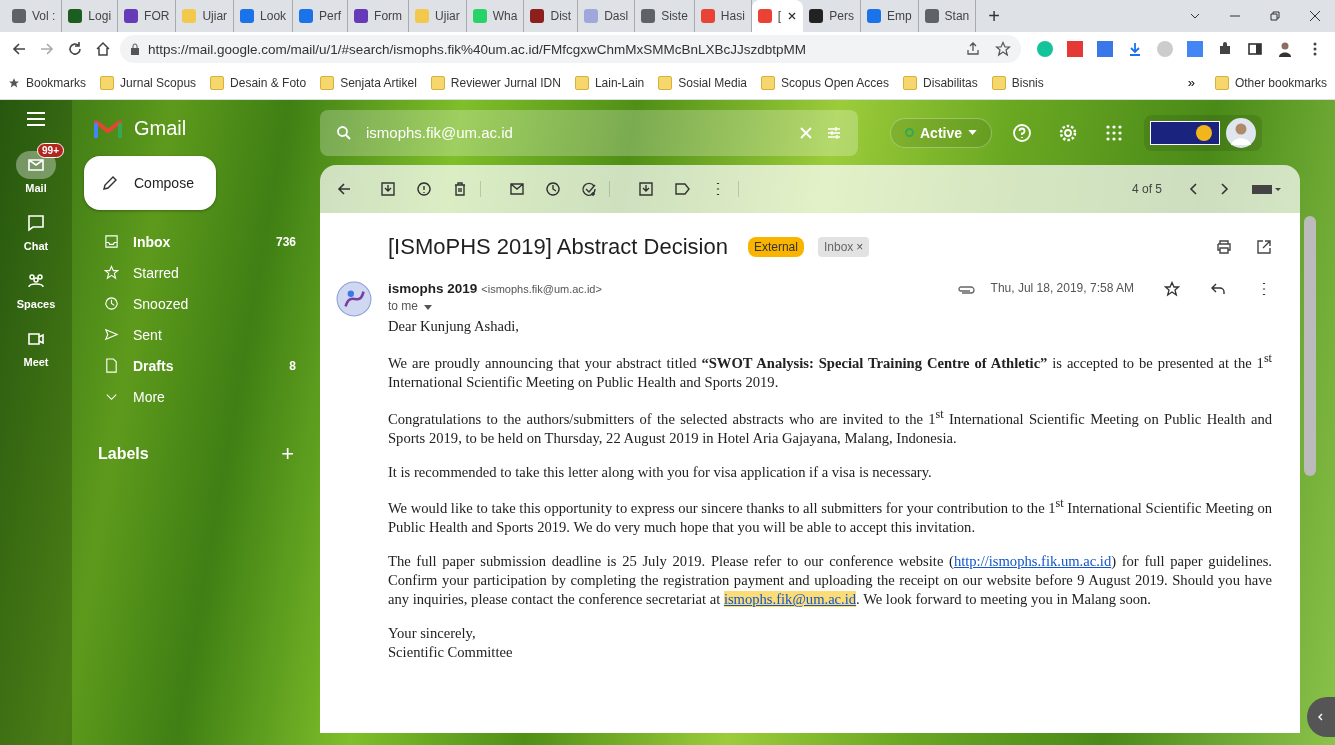 This screenshot has width=1335, height=745. What do you see at coordinates (36, 119) in the screenshot?
I see `menu-icon` at bounding box center [36, 119].